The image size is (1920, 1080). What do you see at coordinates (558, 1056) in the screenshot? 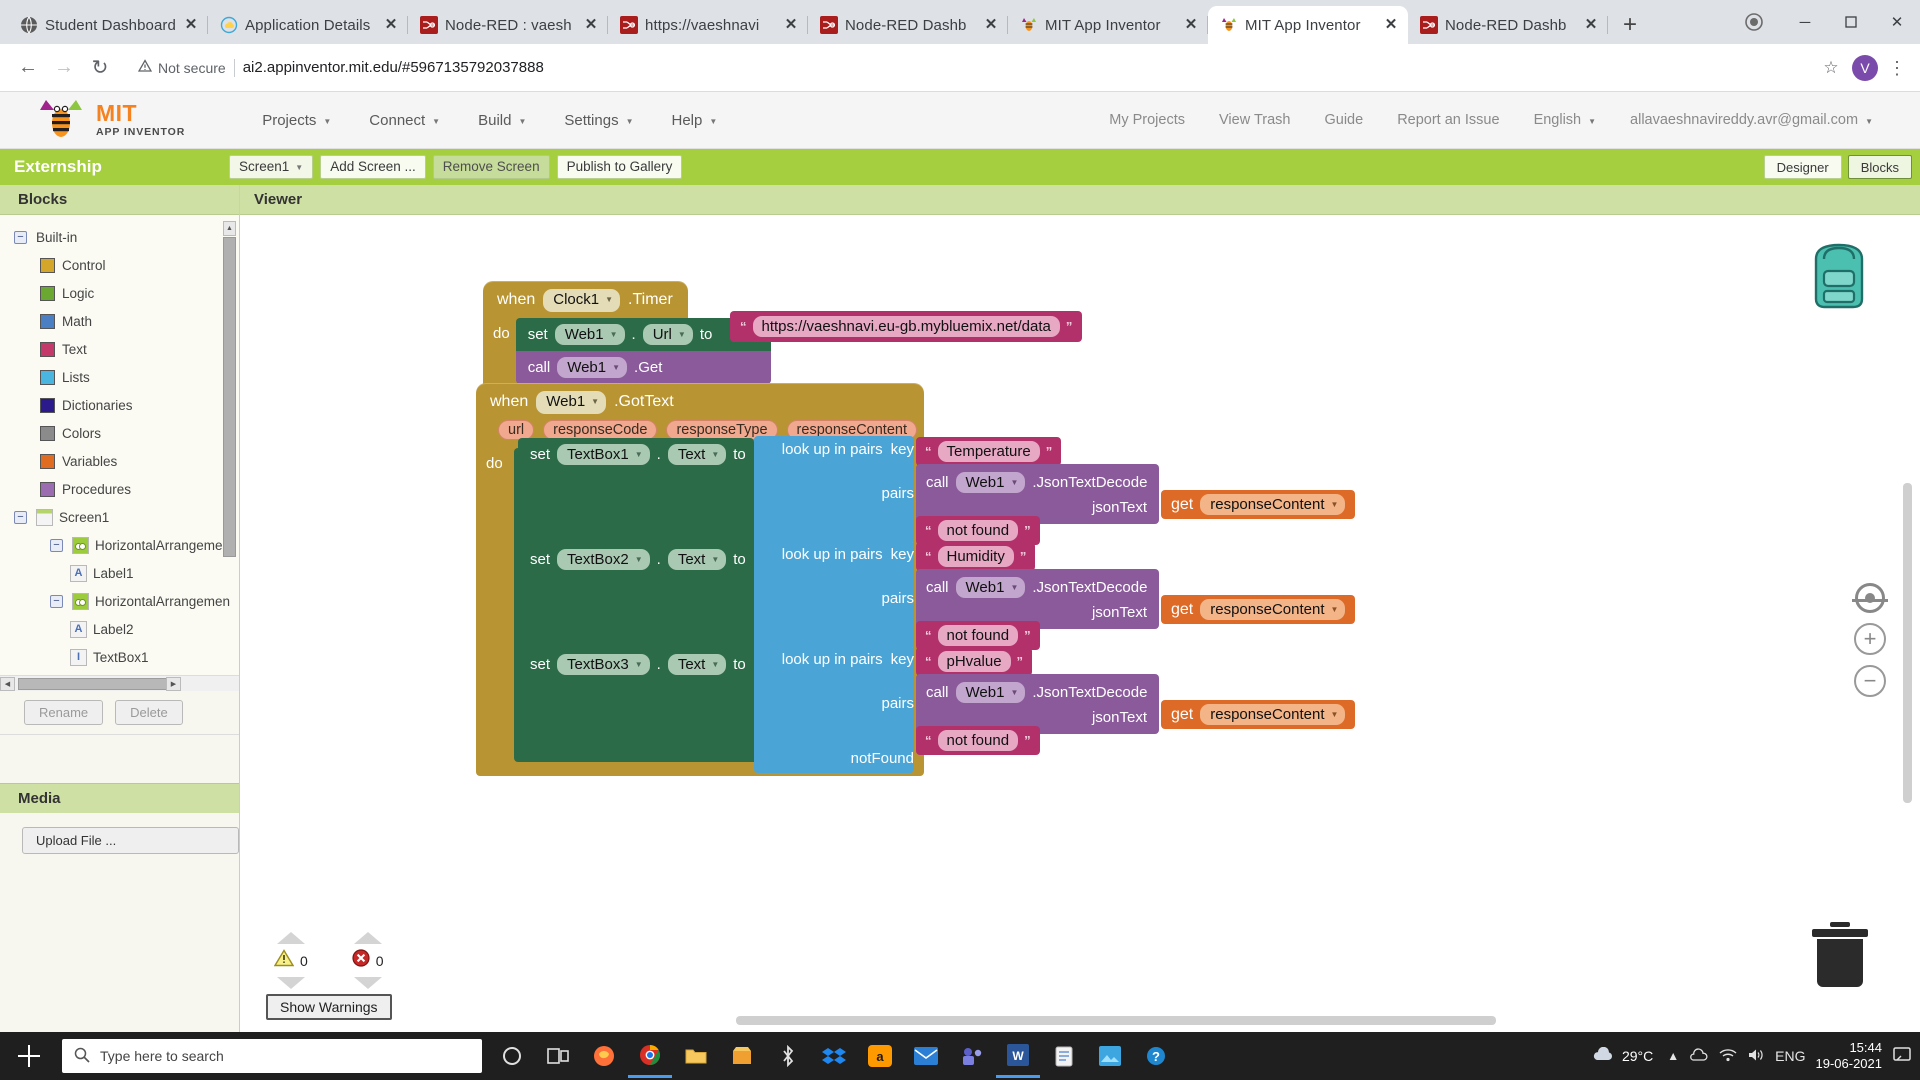
I see `taskview-icon` at bounding box center [558, 1056].